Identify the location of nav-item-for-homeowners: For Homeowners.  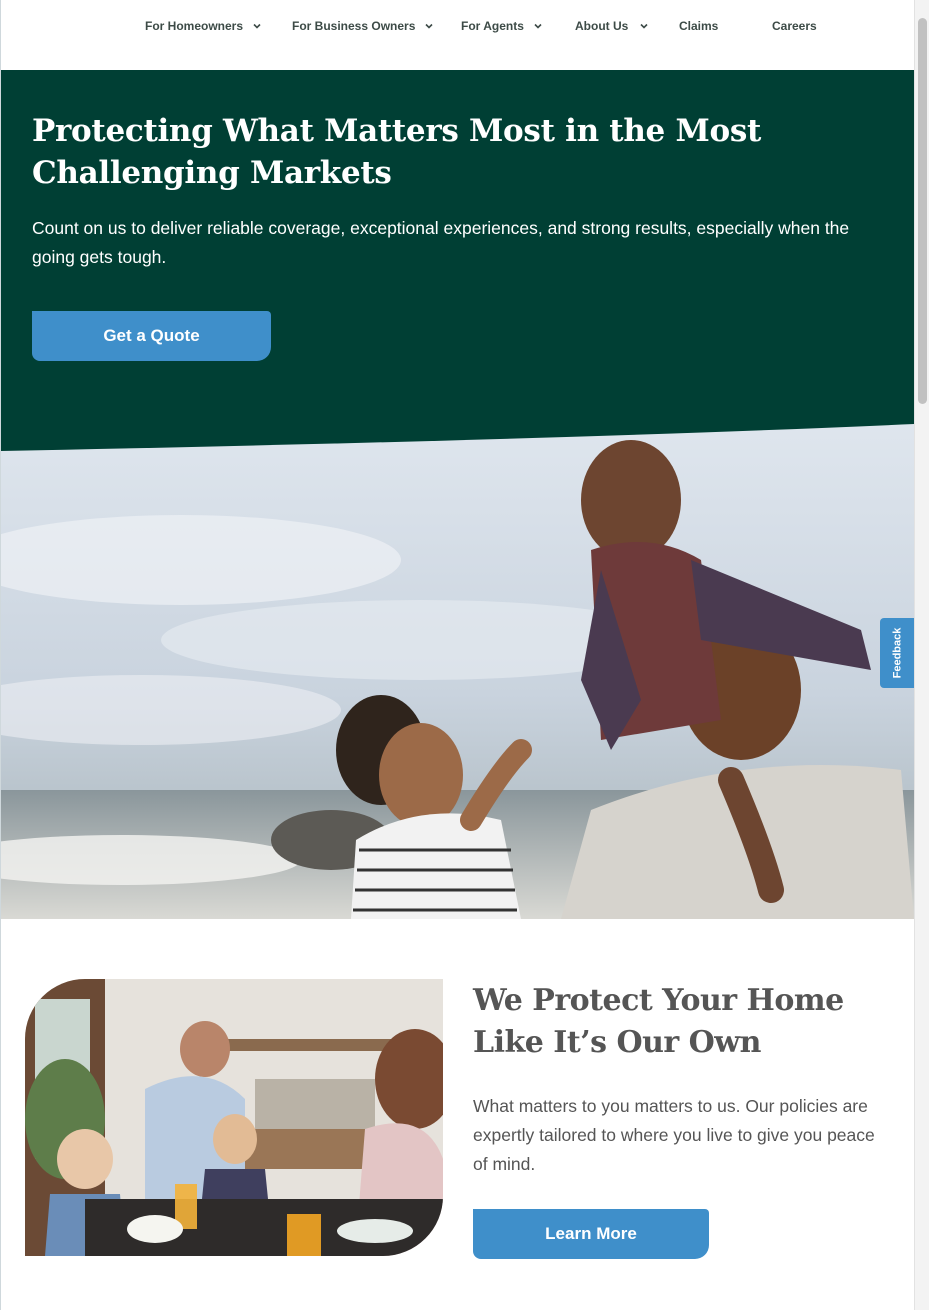
(203, 26).